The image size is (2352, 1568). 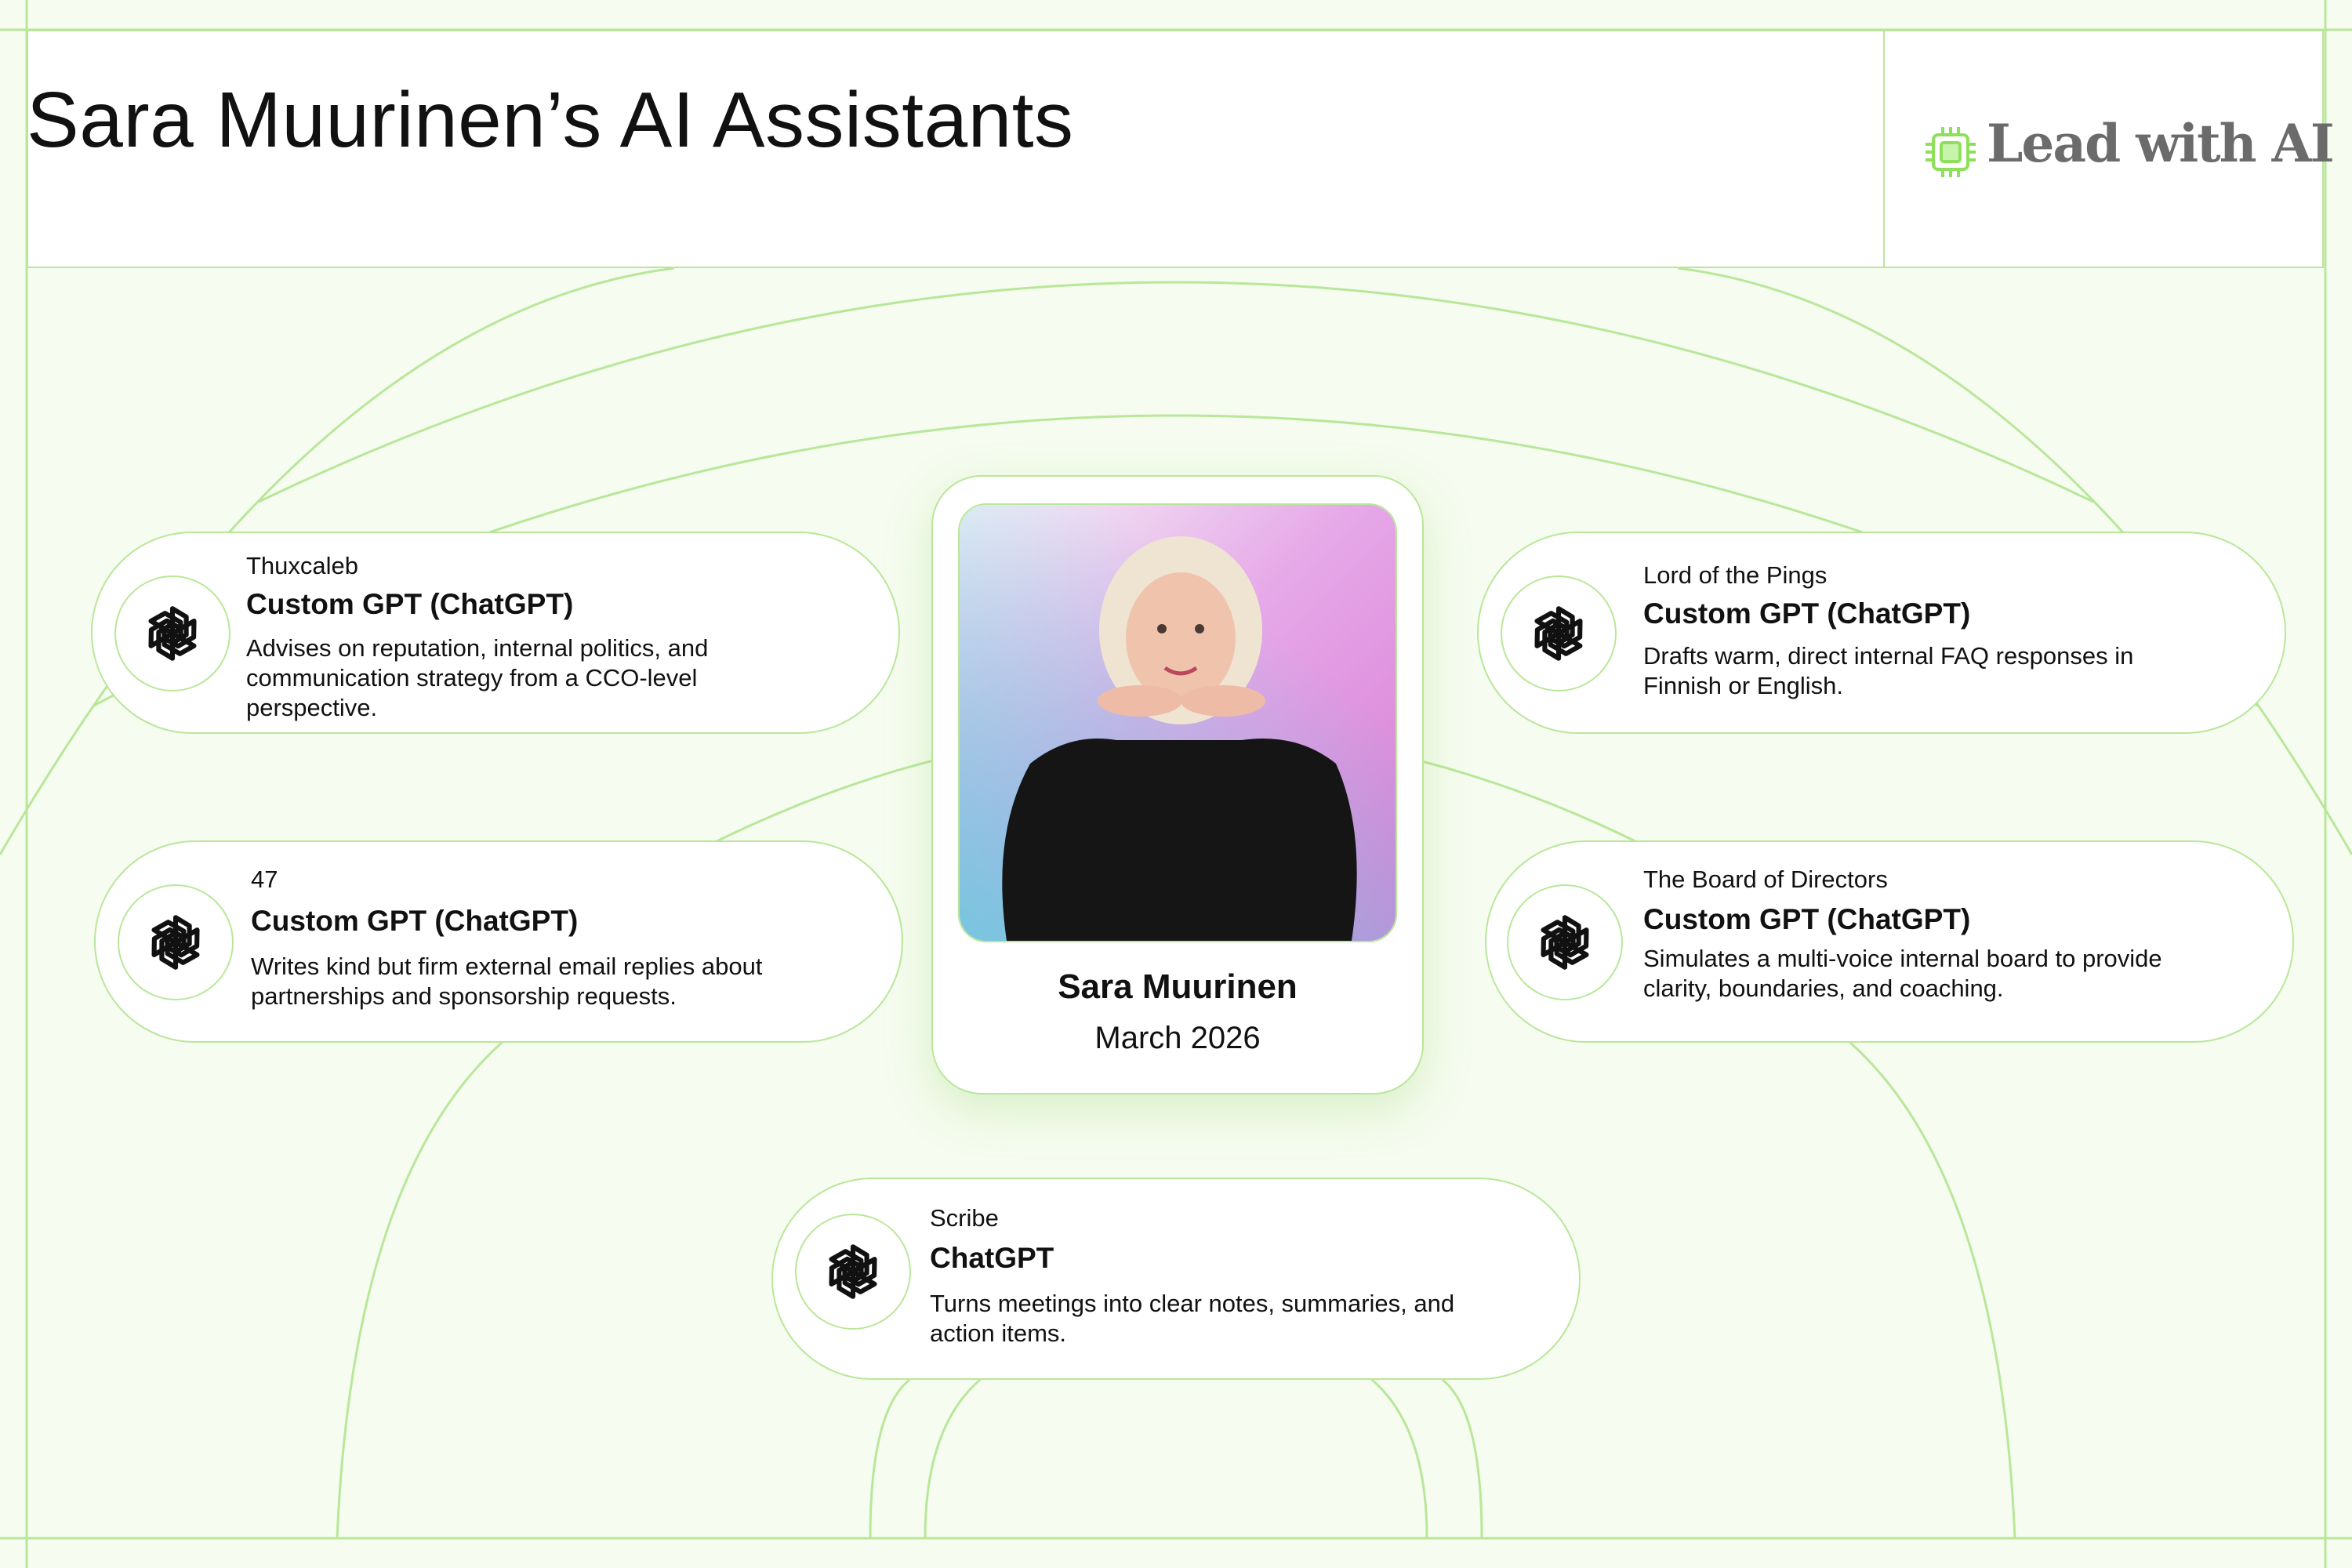 I want to click on page-title: Sara Muurinen’s AI Assistants, so click(x=550, y=120).